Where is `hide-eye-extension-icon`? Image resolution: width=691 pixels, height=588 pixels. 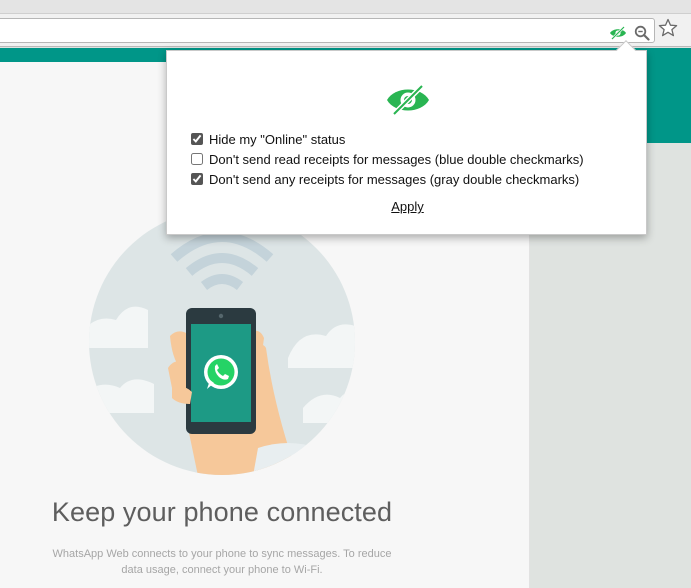
hide-eye-extension-icon is located at coordinates (618, 33).